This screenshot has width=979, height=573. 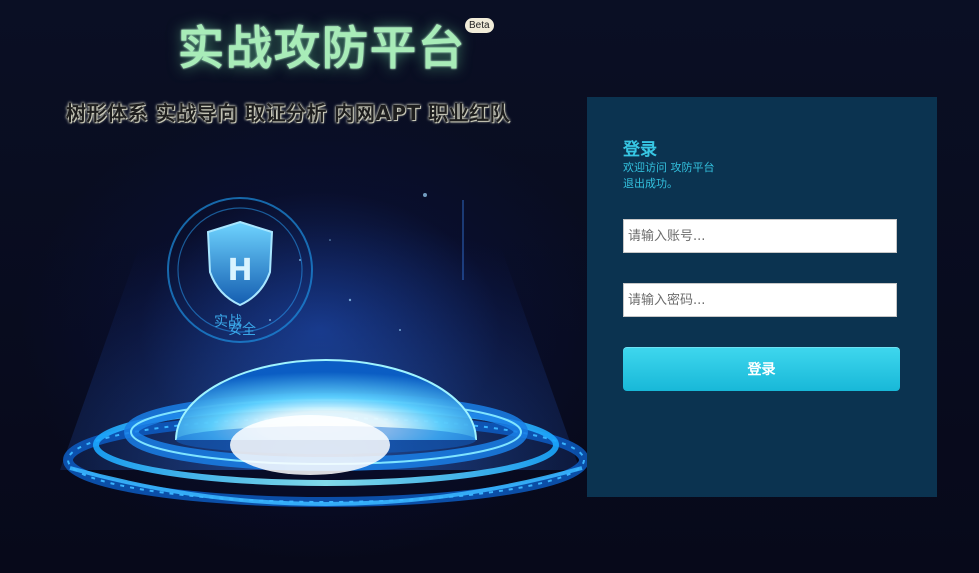 What do you see at coordinates (479, 25) in the screenshot?
I see `beta-badge: Beta` at bounding box center [479, 25].